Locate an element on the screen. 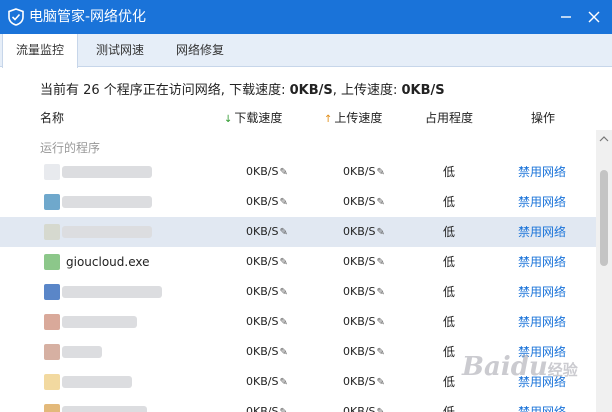  scrollbar-thumb is located at coordinates (604, 218).